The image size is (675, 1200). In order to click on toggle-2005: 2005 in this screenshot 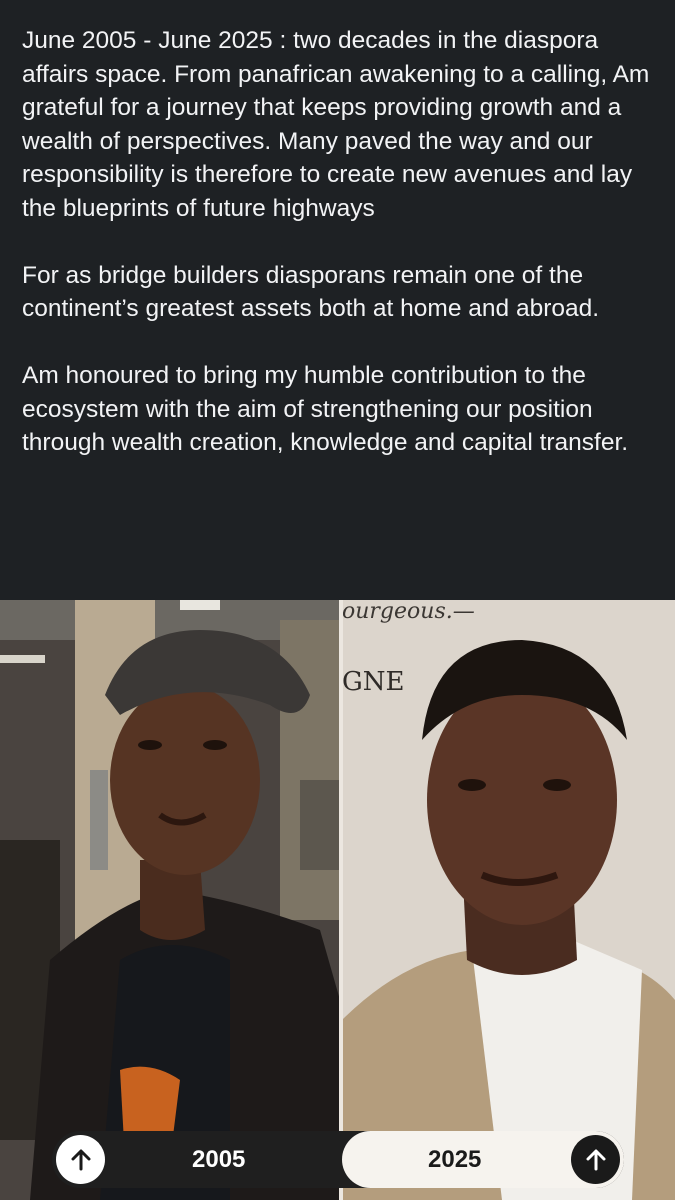, I will do `click(197, 1159)`.